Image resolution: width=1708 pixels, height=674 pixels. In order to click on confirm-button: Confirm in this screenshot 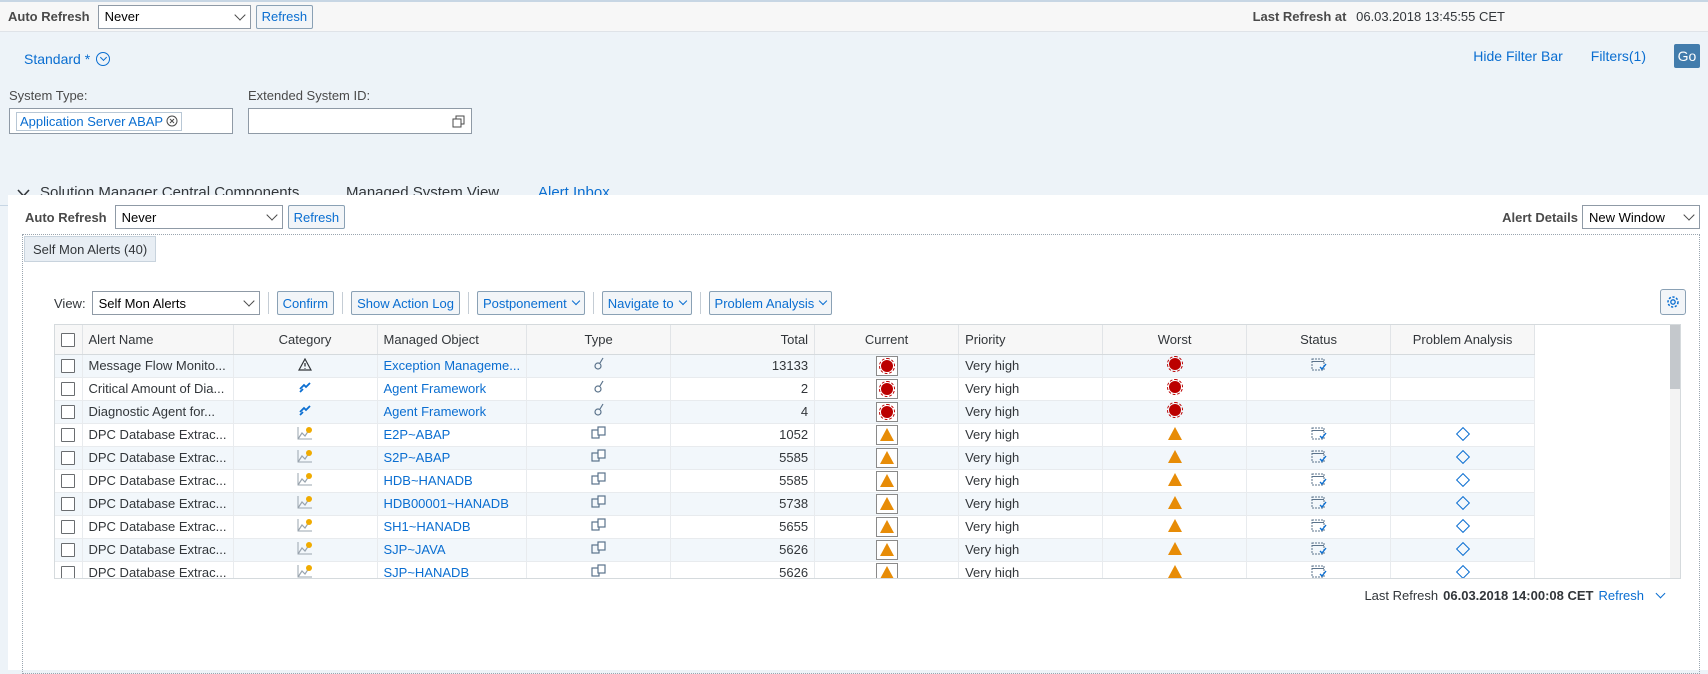, I will do `click(305, 303)`.